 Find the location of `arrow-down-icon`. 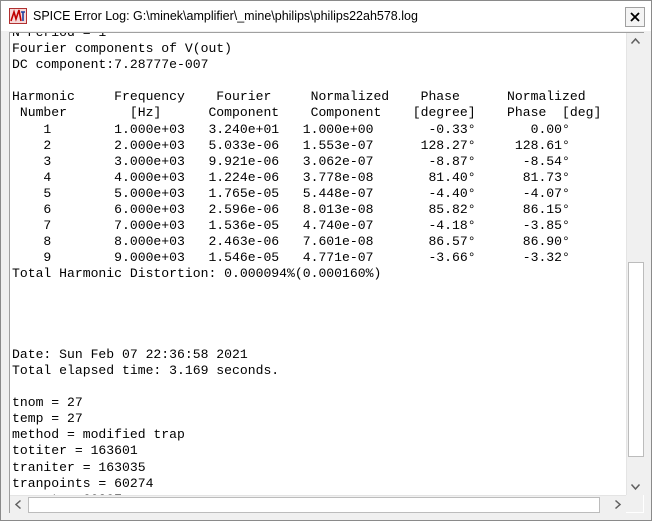

arrow-down-icon is located at coordinates (635, 487).